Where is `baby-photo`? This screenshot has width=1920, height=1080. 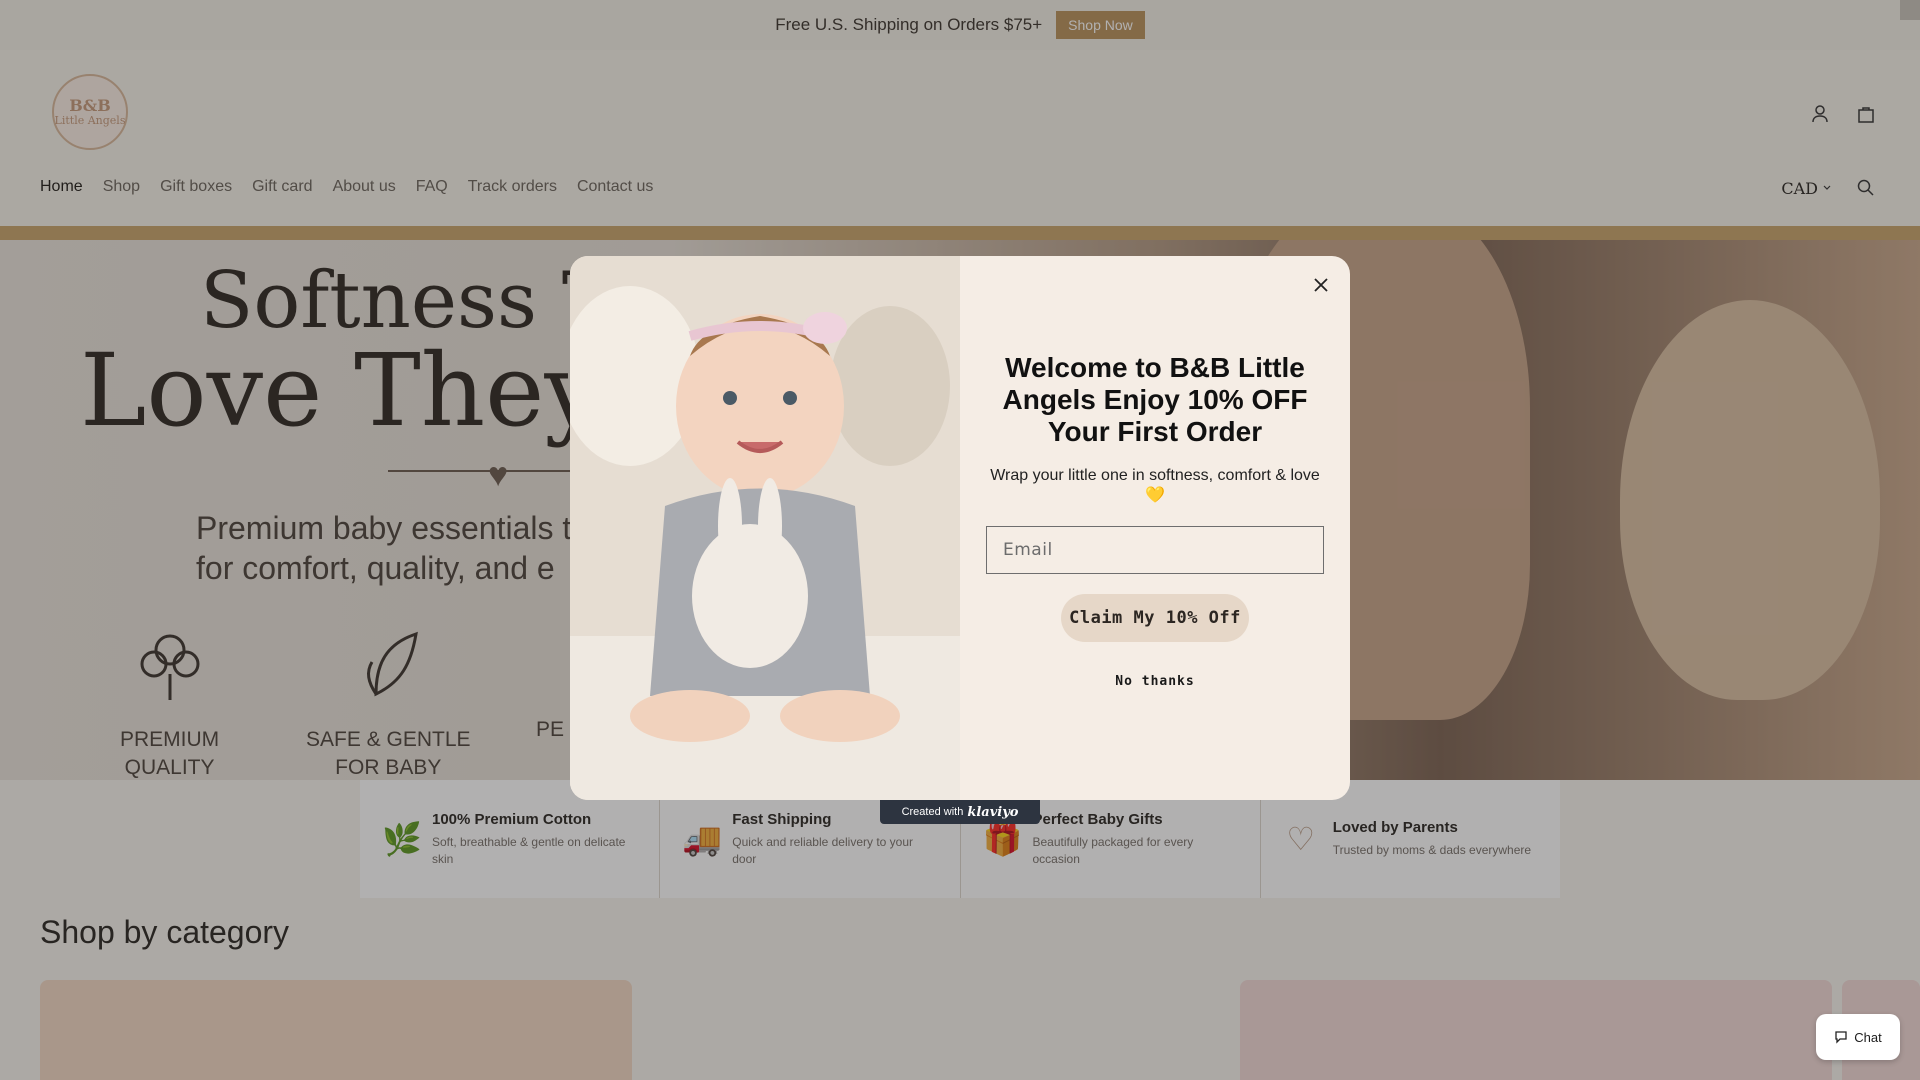
baby-photo is located at coordinates (765, 528).